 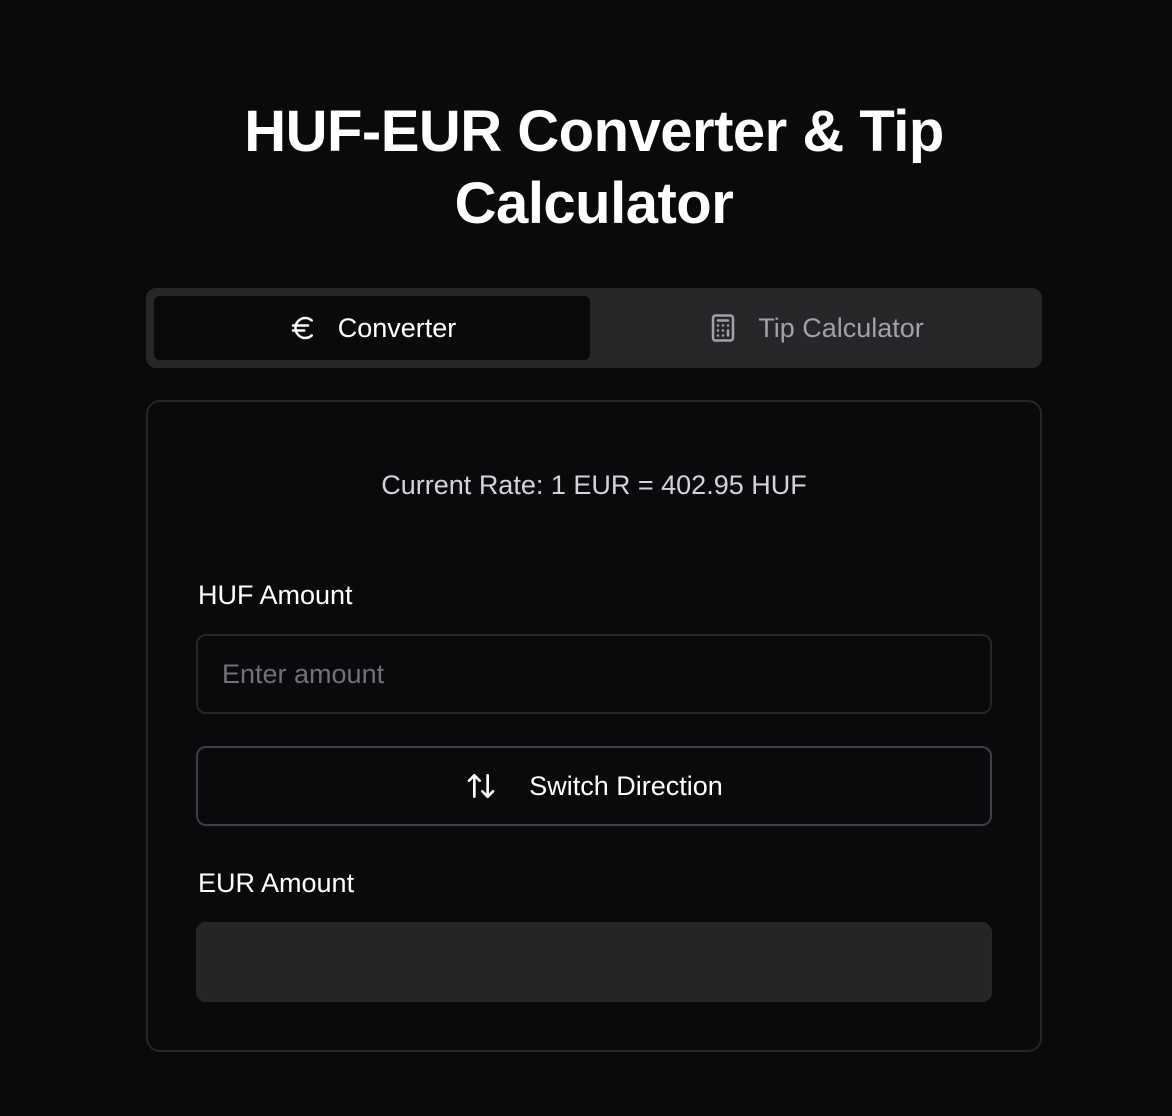 I want to click on eur-amount-output, so click(x=594, y=962).